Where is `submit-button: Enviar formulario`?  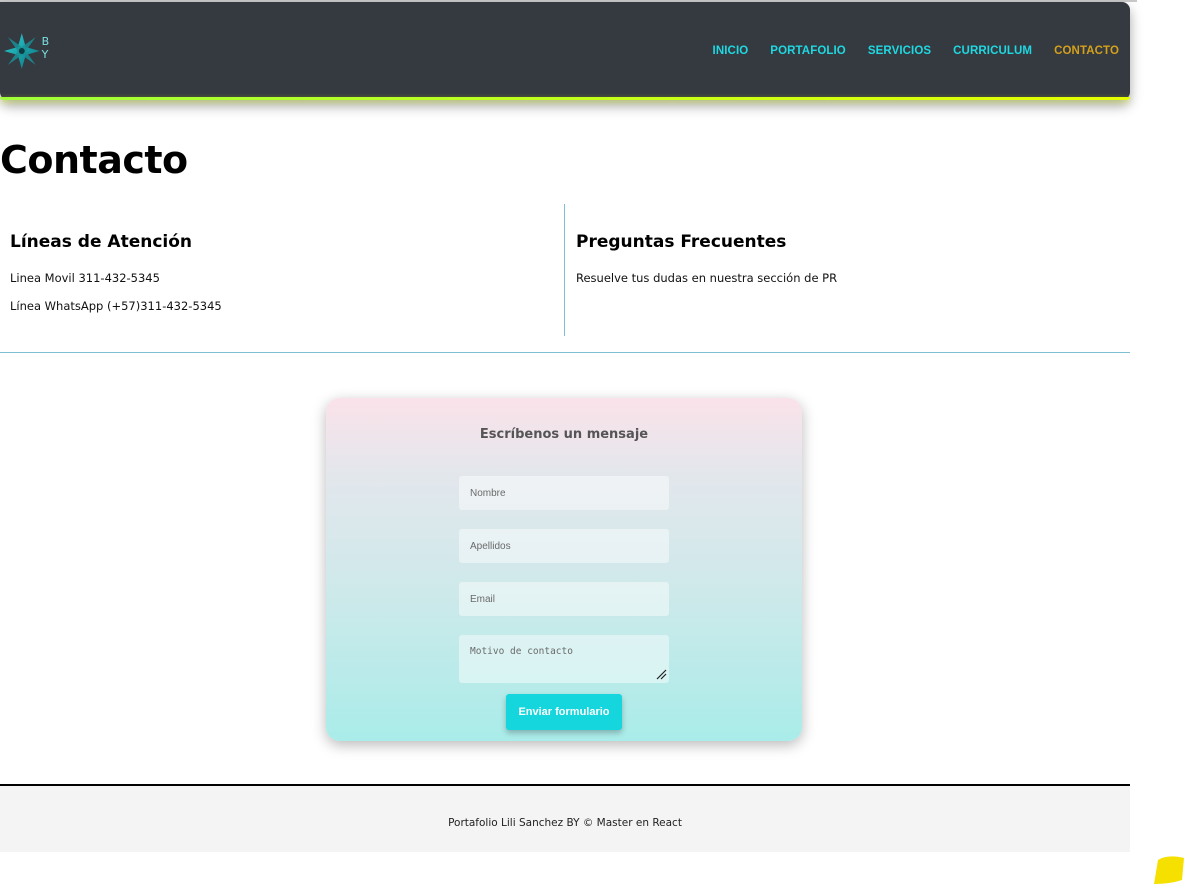
submit-button: Enviar formulario is located at coordinates (564, 712).